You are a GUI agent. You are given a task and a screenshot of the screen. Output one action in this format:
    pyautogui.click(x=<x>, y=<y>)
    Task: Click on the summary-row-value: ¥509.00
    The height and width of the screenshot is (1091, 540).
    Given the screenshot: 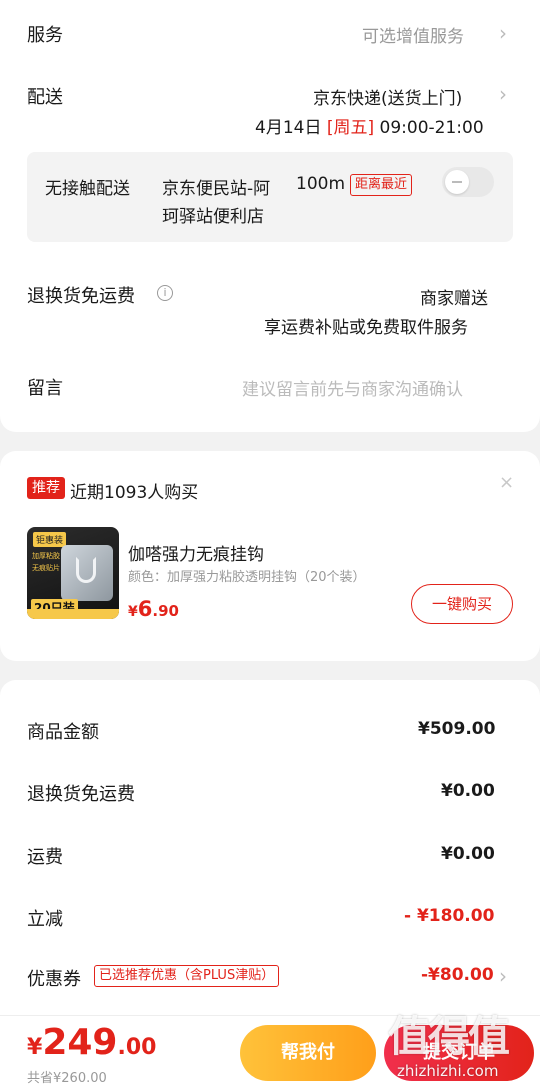 What is the action you would take?
    pyautogui.click(x=457, y=729)
    